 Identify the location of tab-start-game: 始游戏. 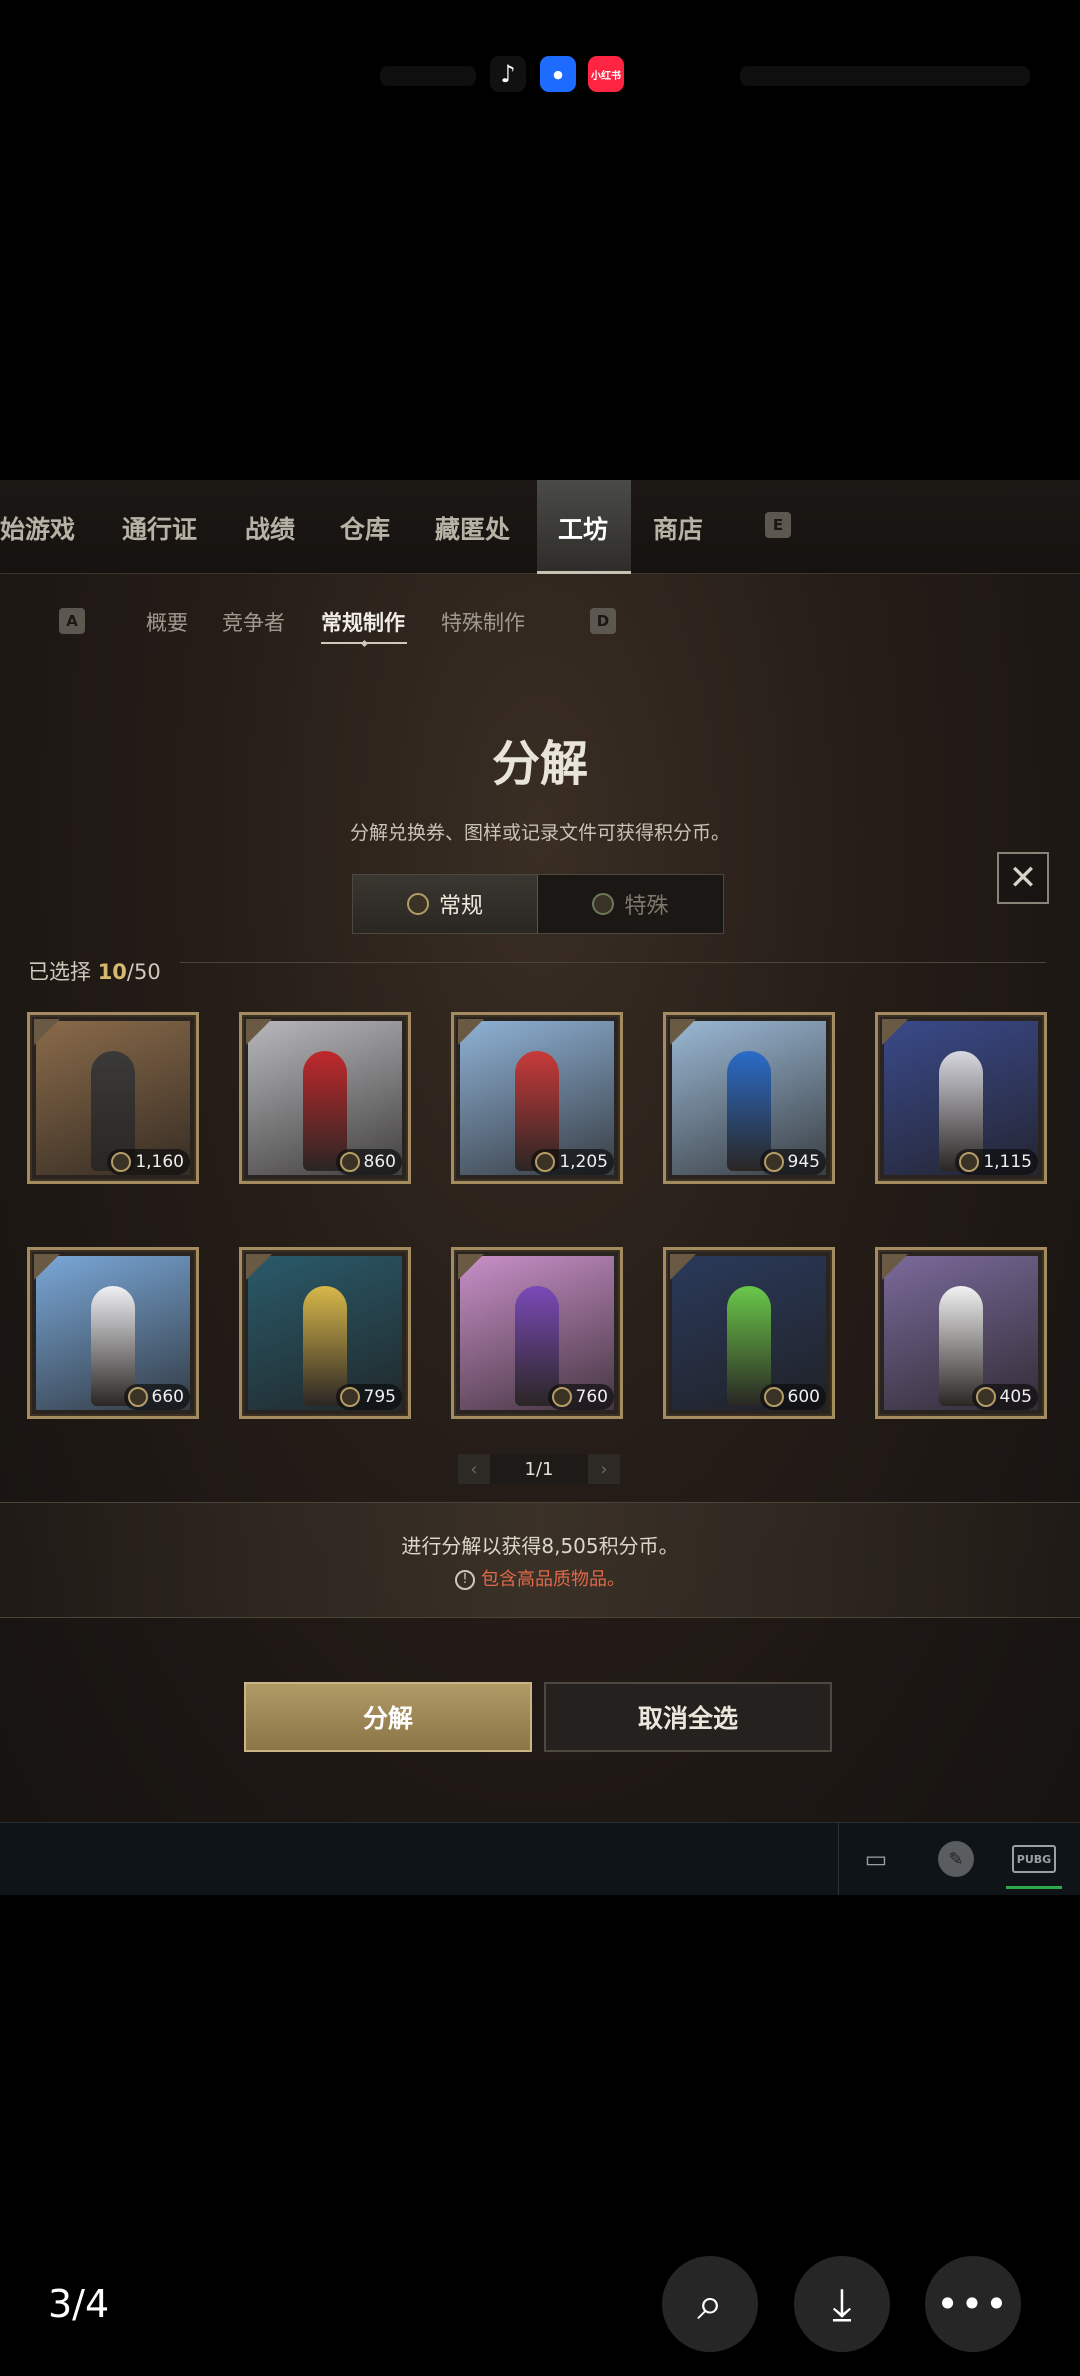
(37, 528).